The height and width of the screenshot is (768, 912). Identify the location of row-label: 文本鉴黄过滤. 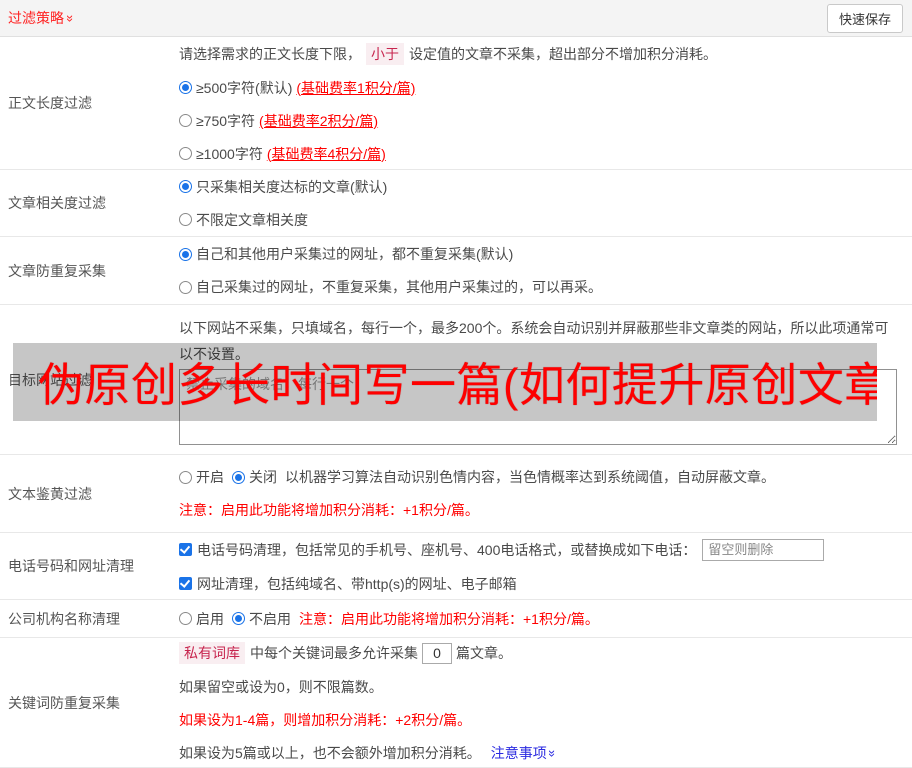
(50, 493).